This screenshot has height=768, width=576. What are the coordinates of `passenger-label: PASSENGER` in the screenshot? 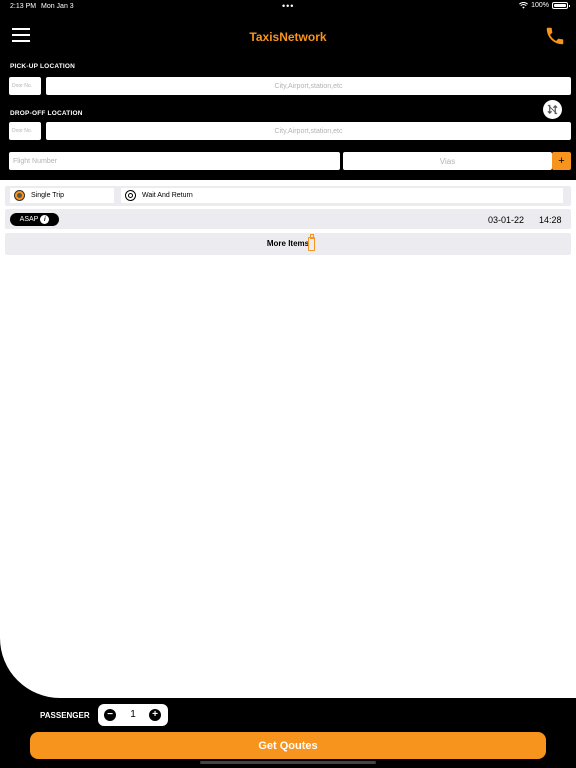 It's located at (65, 715).